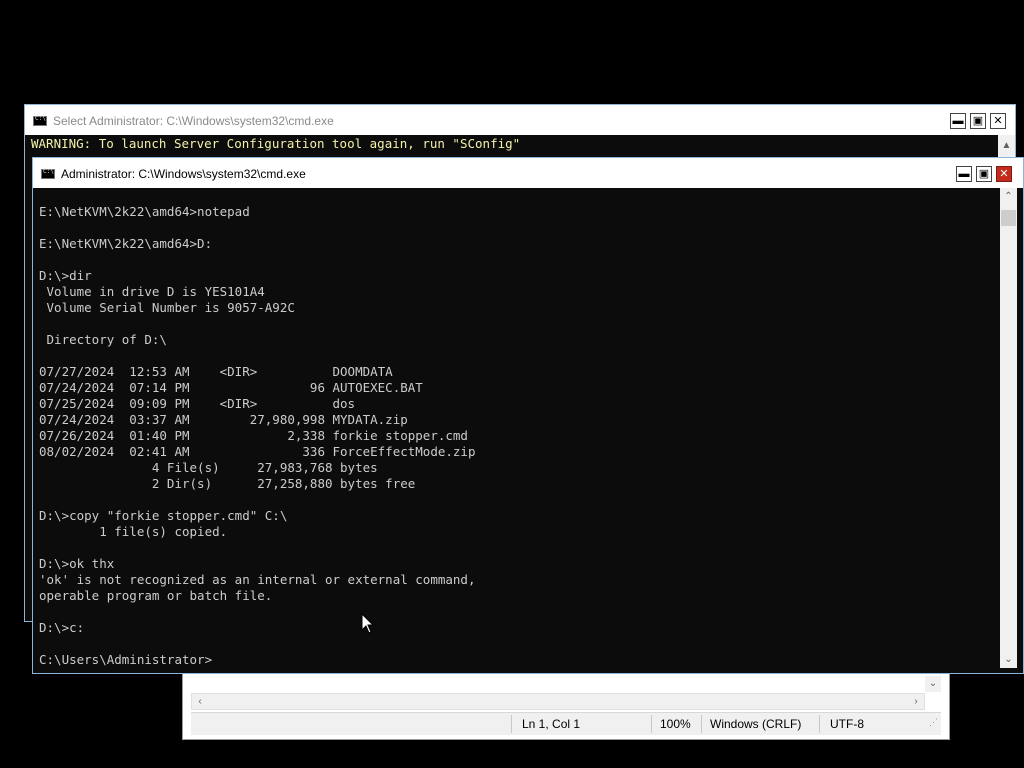  What do you see at coordinates (1008, 428) in the screenshot?
I see `vertical-scrollbar: ⌃ ⌄` at bounding box center [1008, 428].